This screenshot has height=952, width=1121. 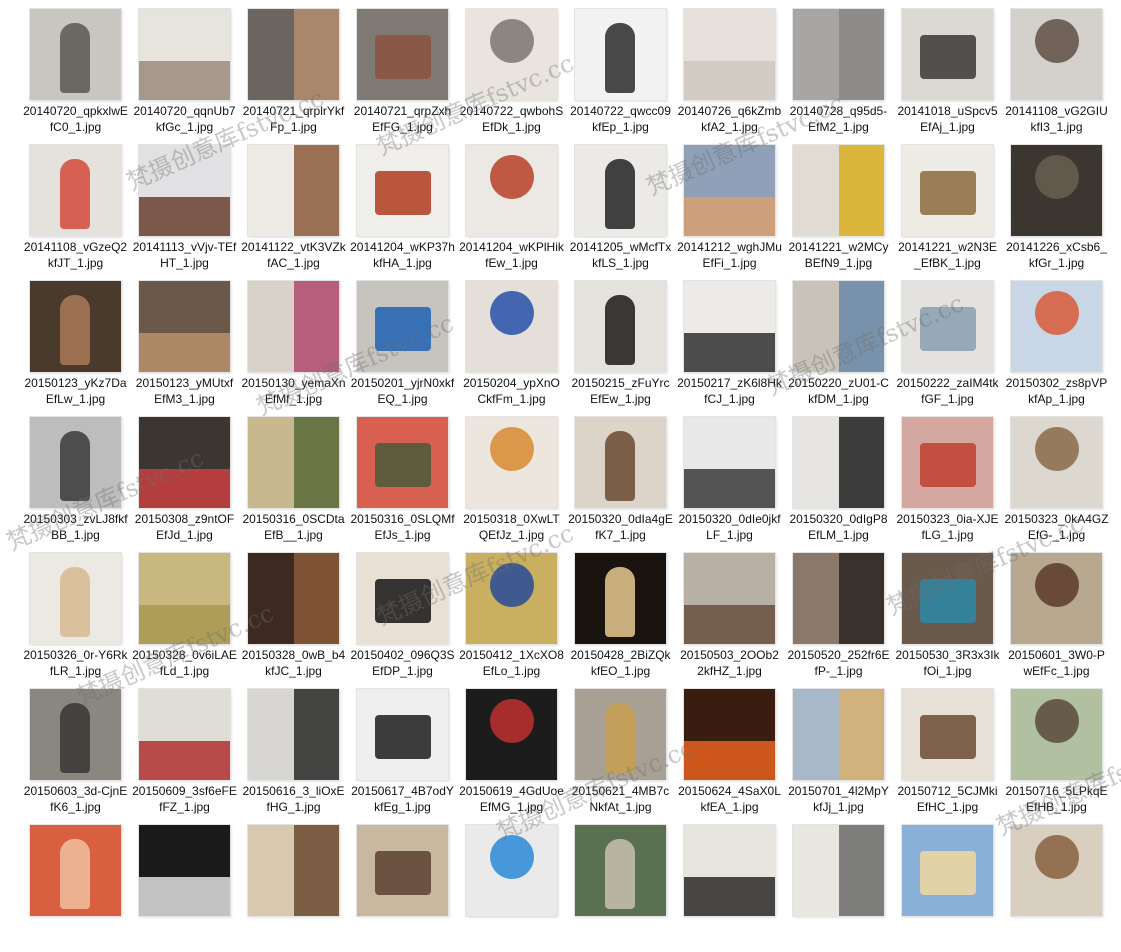 What do you see at coordinates (729, 68) in the screenshot?
I see `file-item: 20140726_q6kZmbkfA2_1.jpg` at bounding box center [729, 68].